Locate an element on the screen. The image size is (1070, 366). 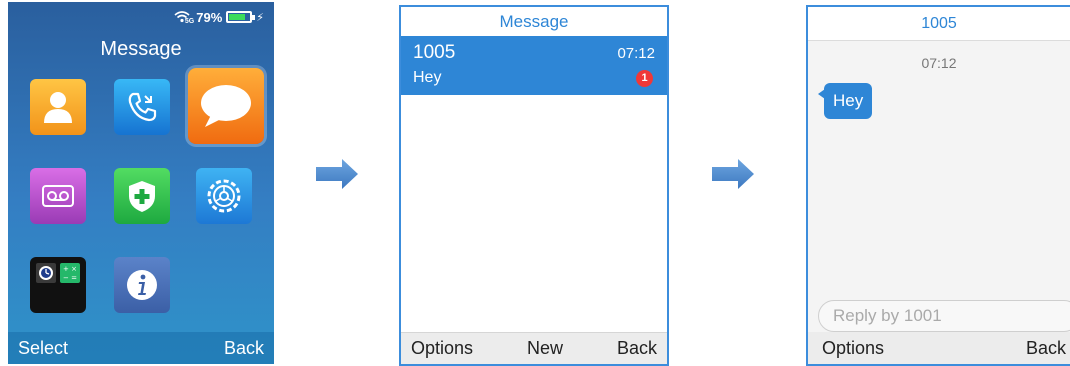
settings-icon is located at coordinates (224, 196).